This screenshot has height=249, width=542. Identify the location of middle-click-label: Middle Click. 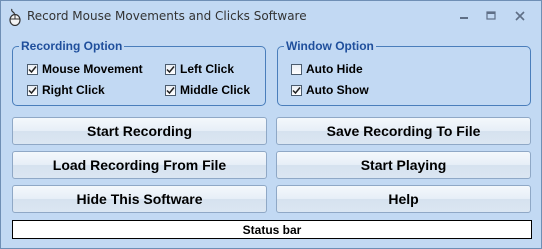
(215, 90).